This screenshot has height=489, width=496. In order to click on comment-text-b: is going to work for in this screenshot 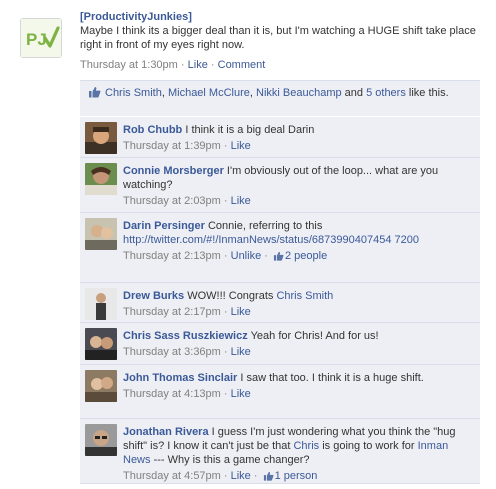, I will do `click(368, 446)`.